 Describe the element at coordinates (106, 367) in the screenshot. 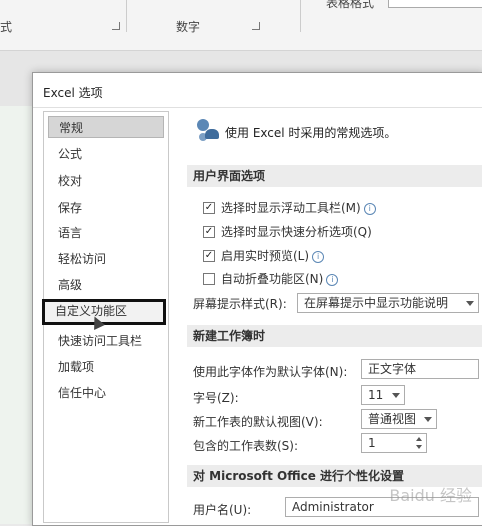

I see `nav-item-add-ins: 加载项` at that location.